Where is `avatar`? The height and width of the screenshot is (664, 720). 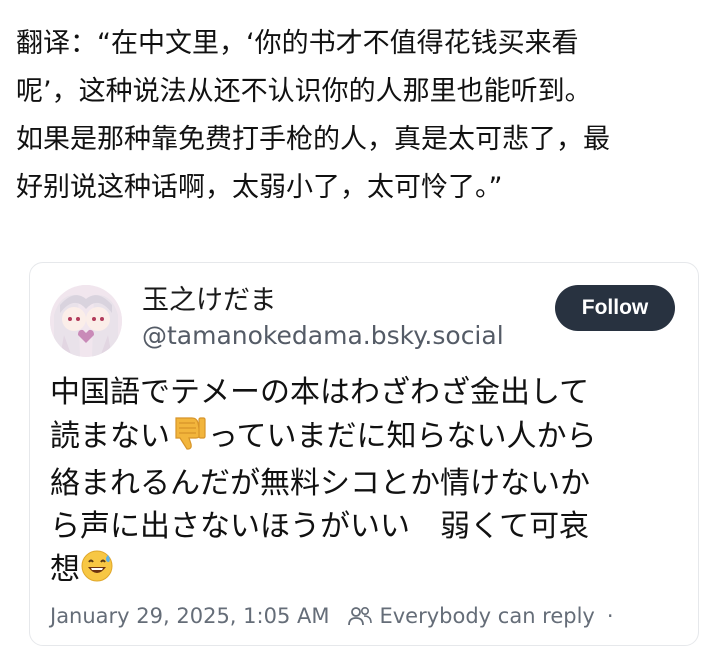 avatar is located at coordinates (86, 321).